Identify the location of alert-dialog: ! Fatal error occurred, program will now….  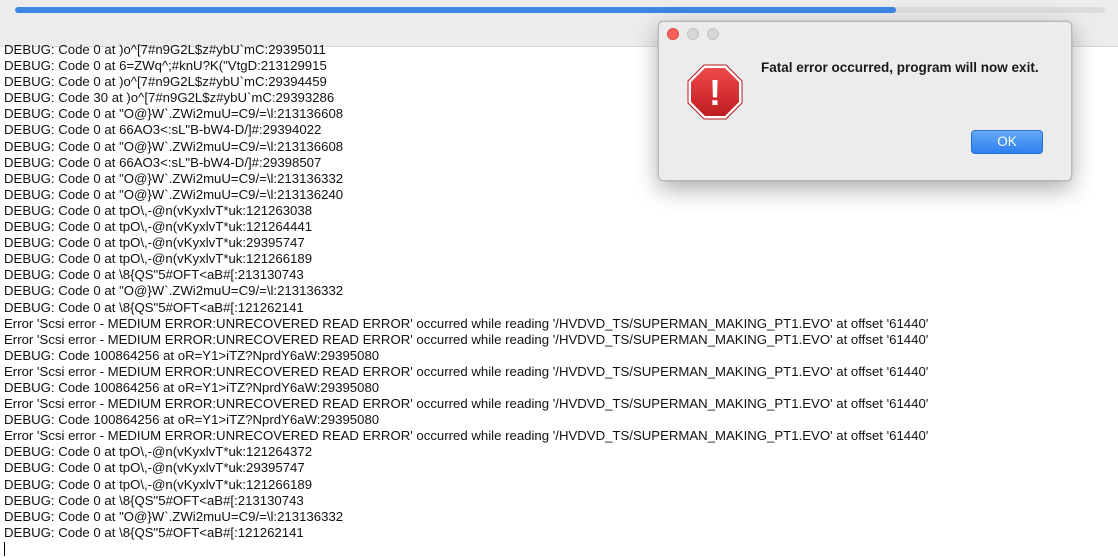
(865, 101).